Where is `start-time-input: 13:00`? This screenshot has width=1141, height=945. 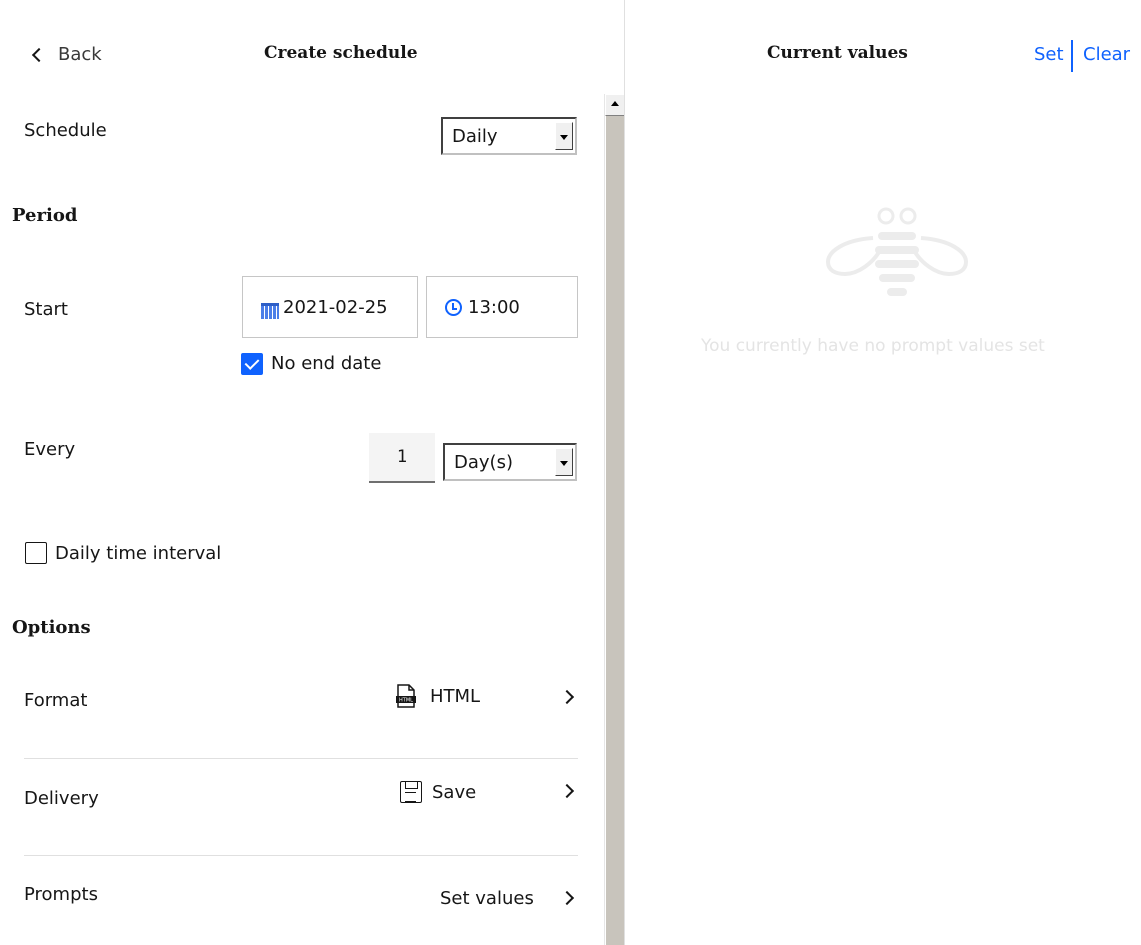 start-time-input: 13:00 is located at coordinates (502, 307).